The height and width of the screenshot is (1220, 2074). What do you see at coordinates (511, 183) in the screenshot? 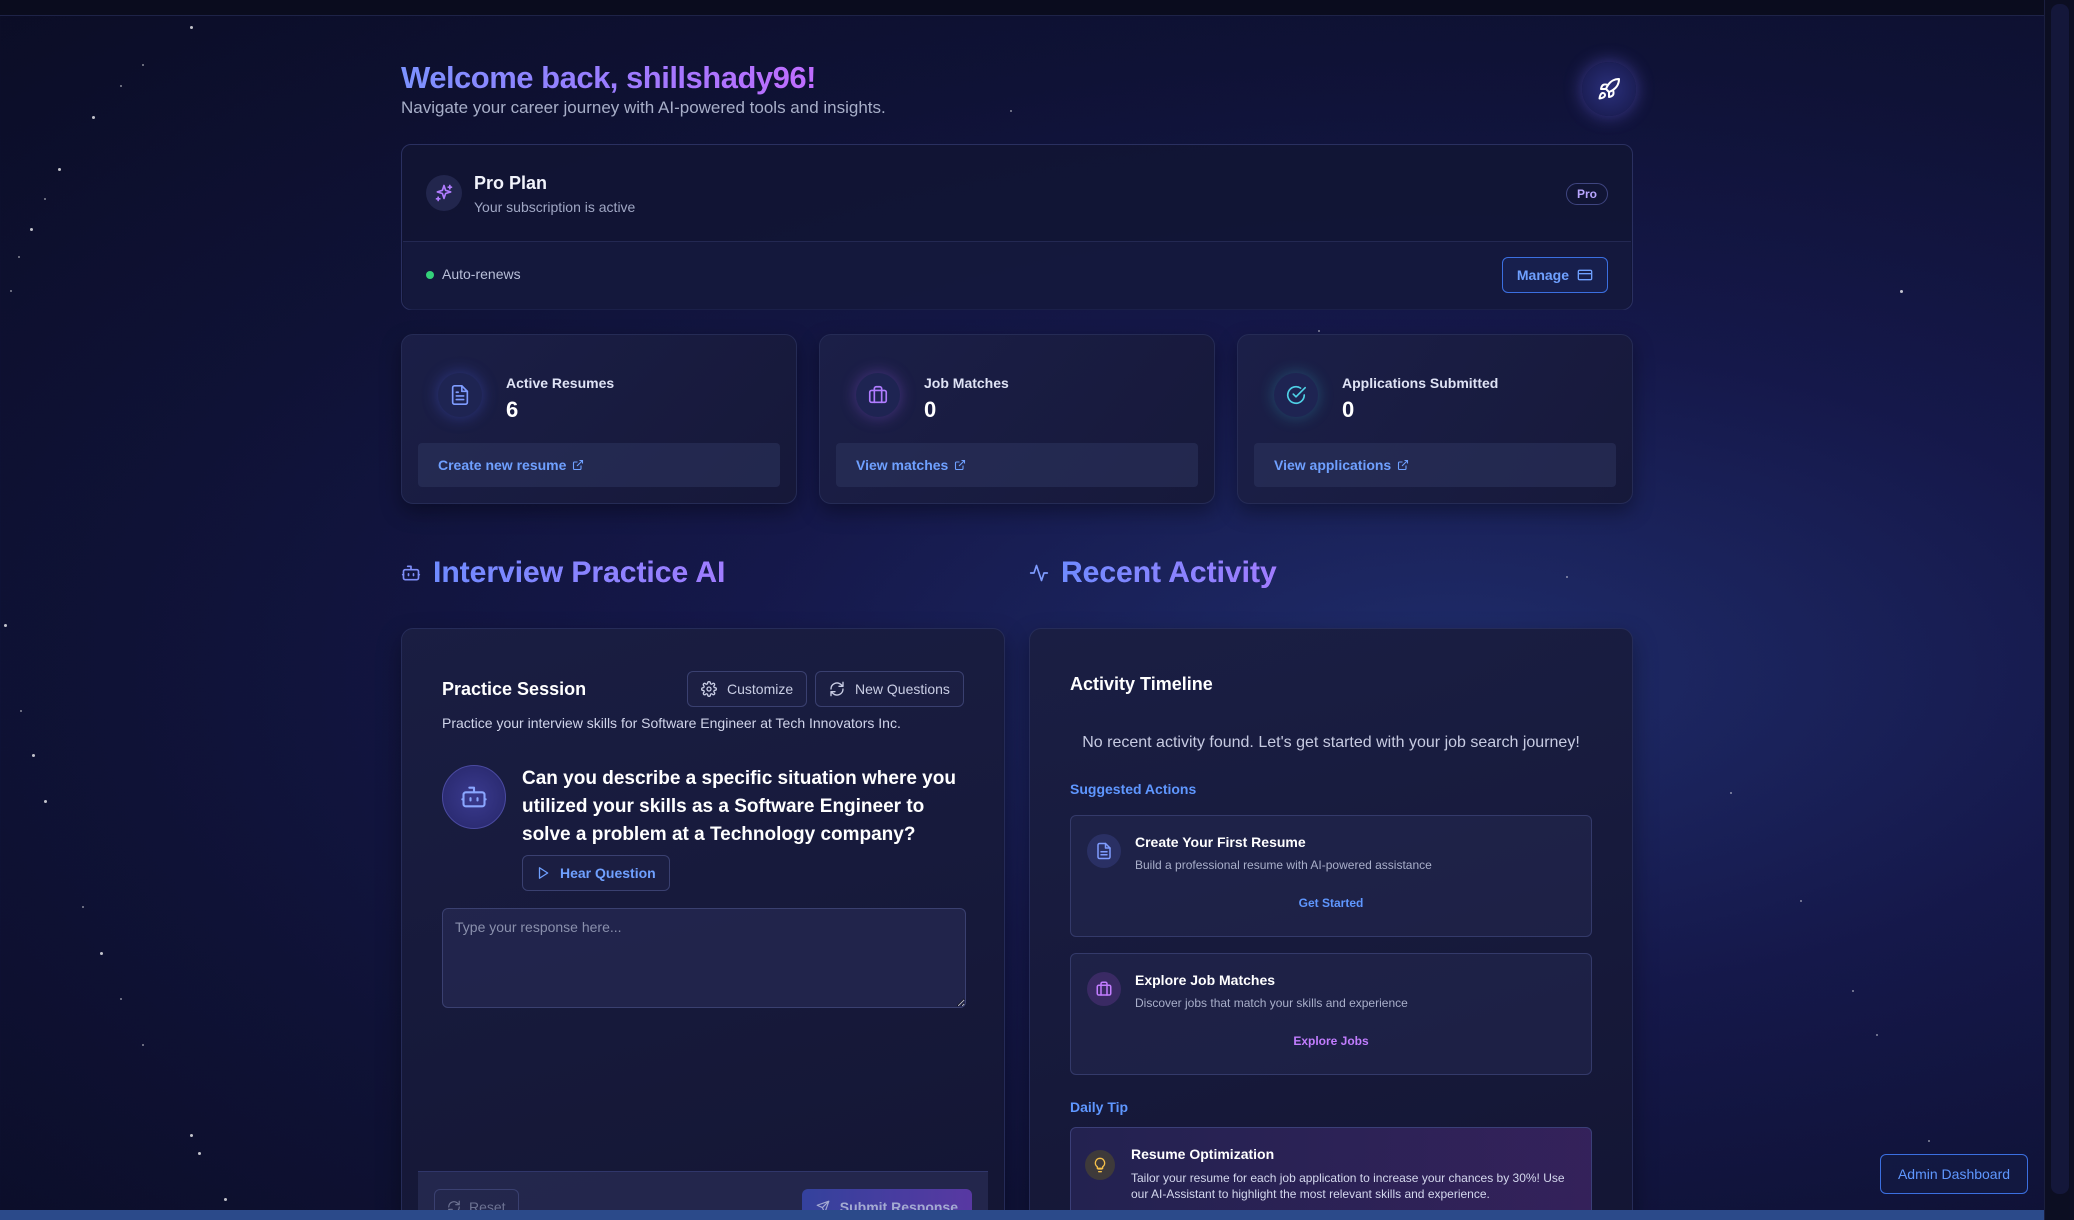
I see `plan-name: Pro Plan` at bounding box center [511, 183].